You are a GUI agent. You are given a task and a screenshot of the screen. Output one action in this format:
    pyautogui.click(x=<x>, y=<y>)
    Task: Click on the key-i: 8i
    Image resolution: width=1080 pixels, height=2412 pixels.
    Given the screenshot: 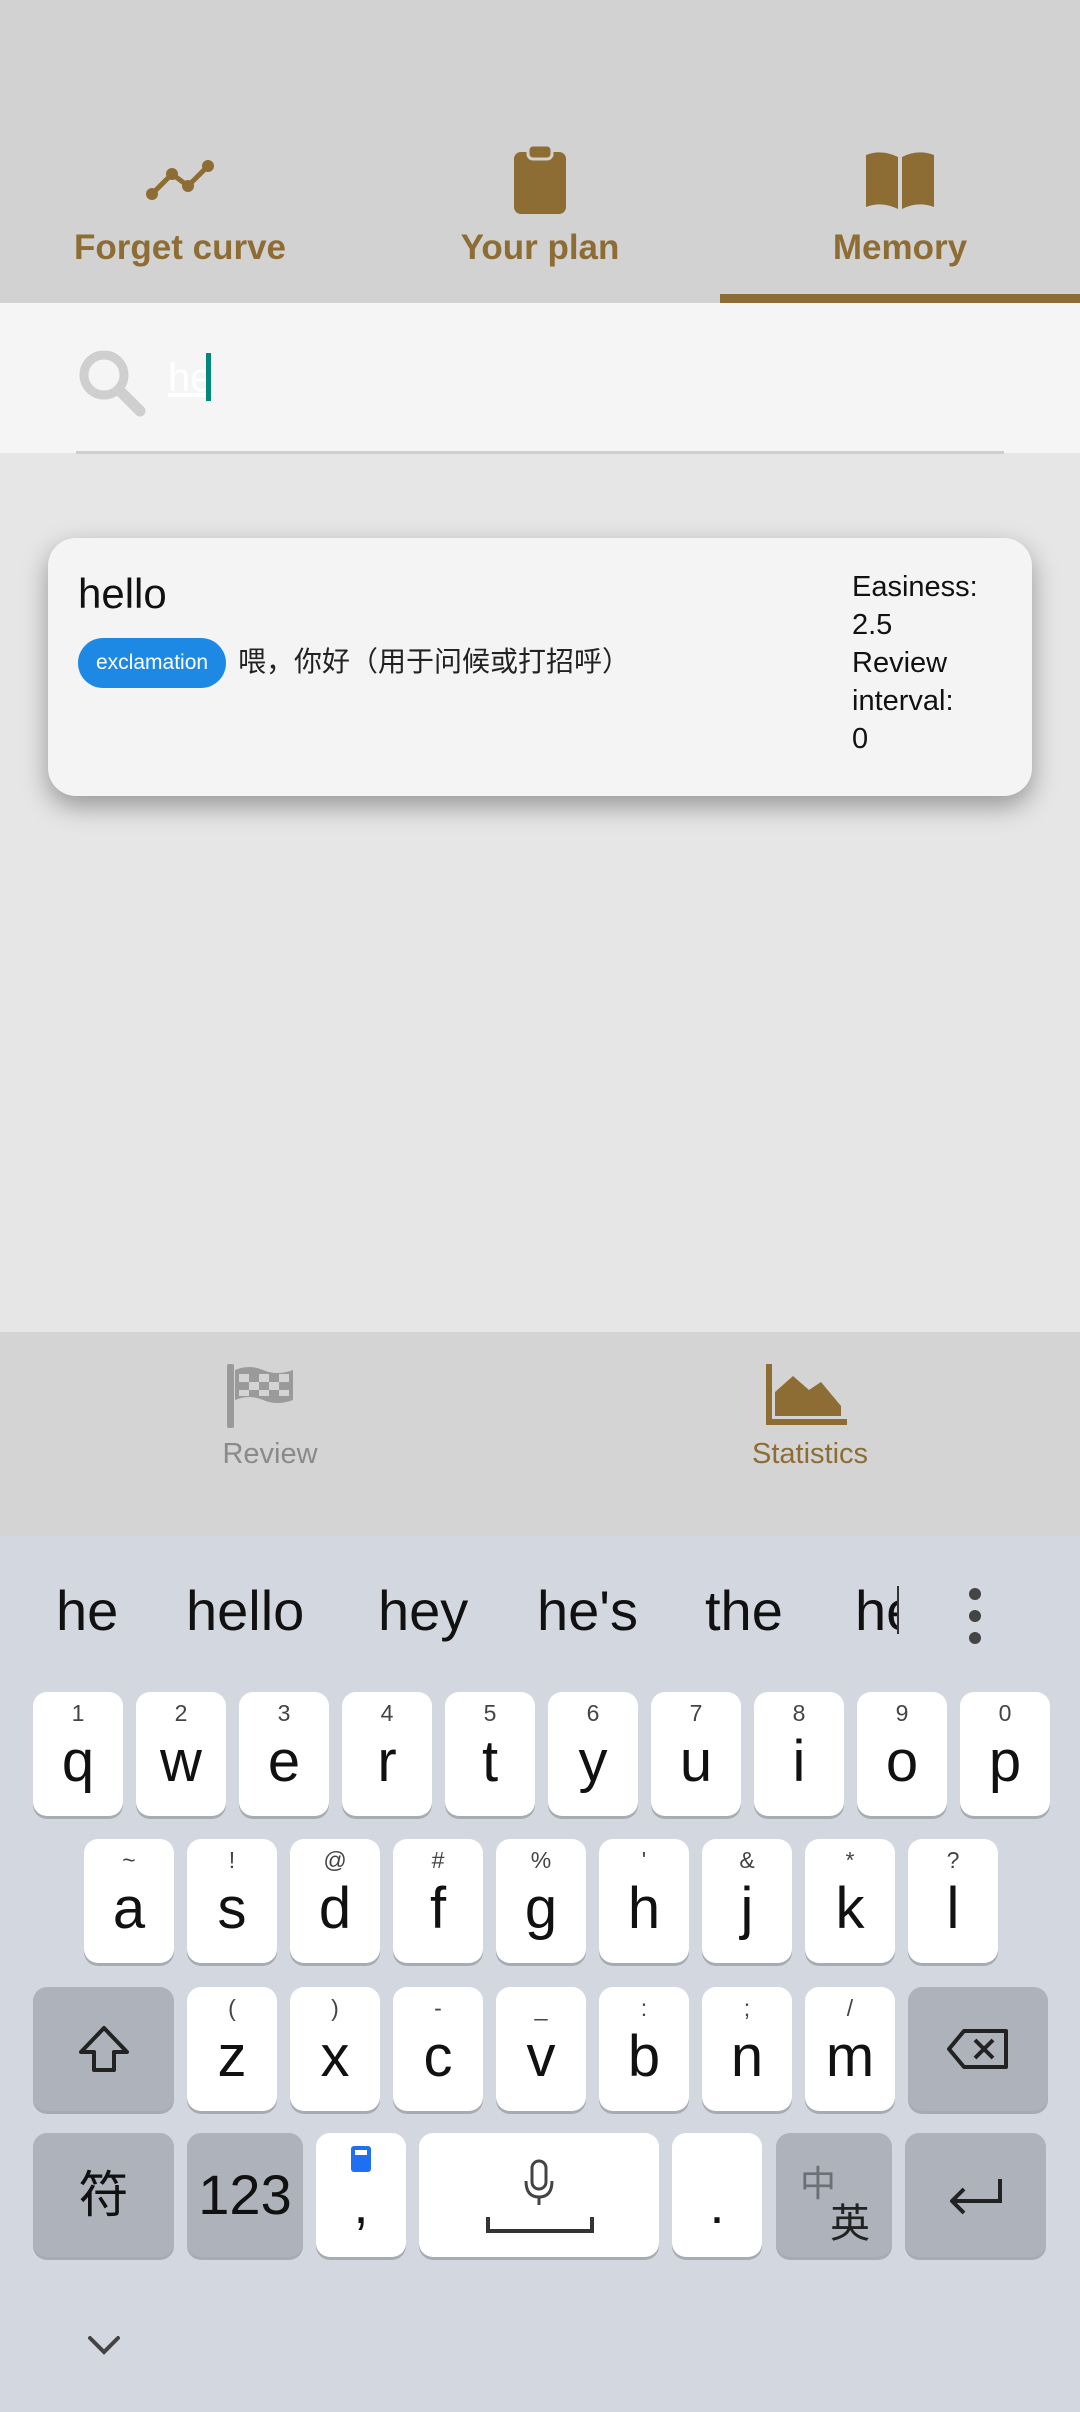 What is the action you would take?
    pyautogui.click(x=799, y=1754)
    